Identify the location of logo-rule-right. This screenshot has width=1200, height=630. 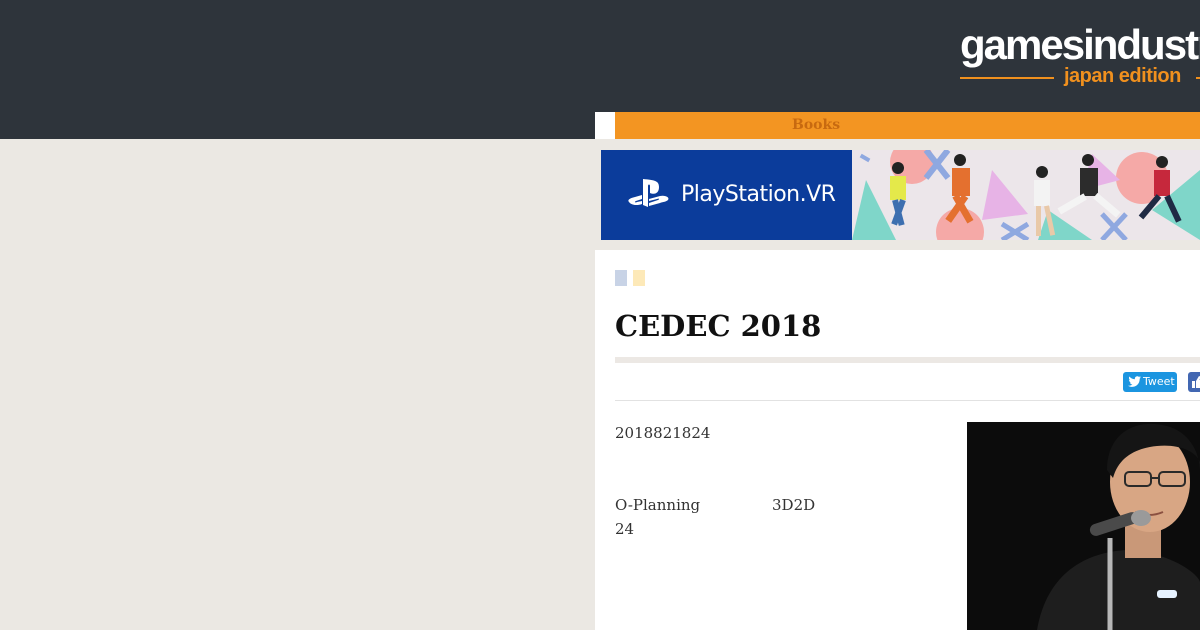
(1198, 78).